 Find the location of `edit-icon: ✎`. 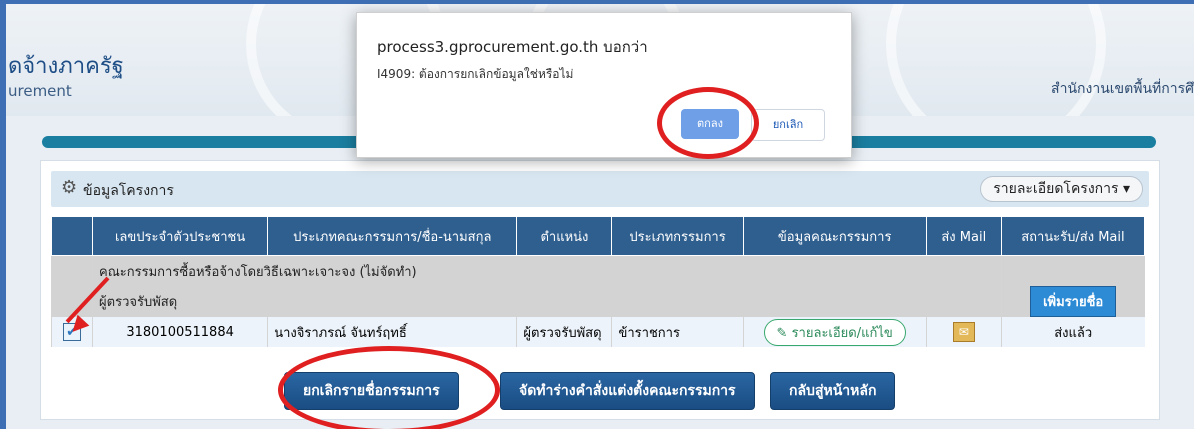

edit-icon: ✎ is located at coordinates (784, 333).